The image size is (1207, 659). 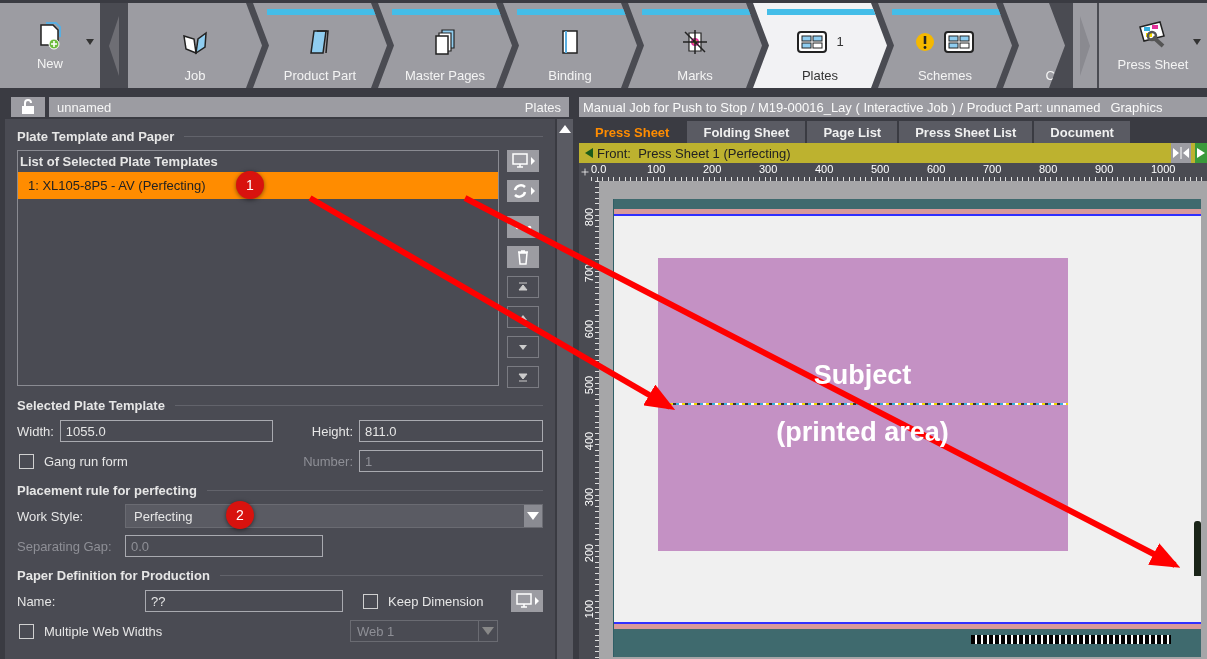 What do you see at coordinates (445, 45) in the screenshot?
I see `workflow-step-tab: Master Pages` at bounding box center [445, 45].